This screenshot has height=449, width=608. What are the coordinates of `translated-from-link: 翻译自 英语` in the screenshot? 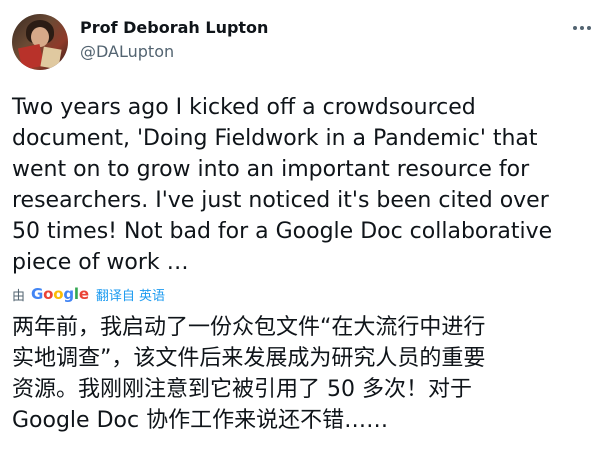 It's located at (130, 294).